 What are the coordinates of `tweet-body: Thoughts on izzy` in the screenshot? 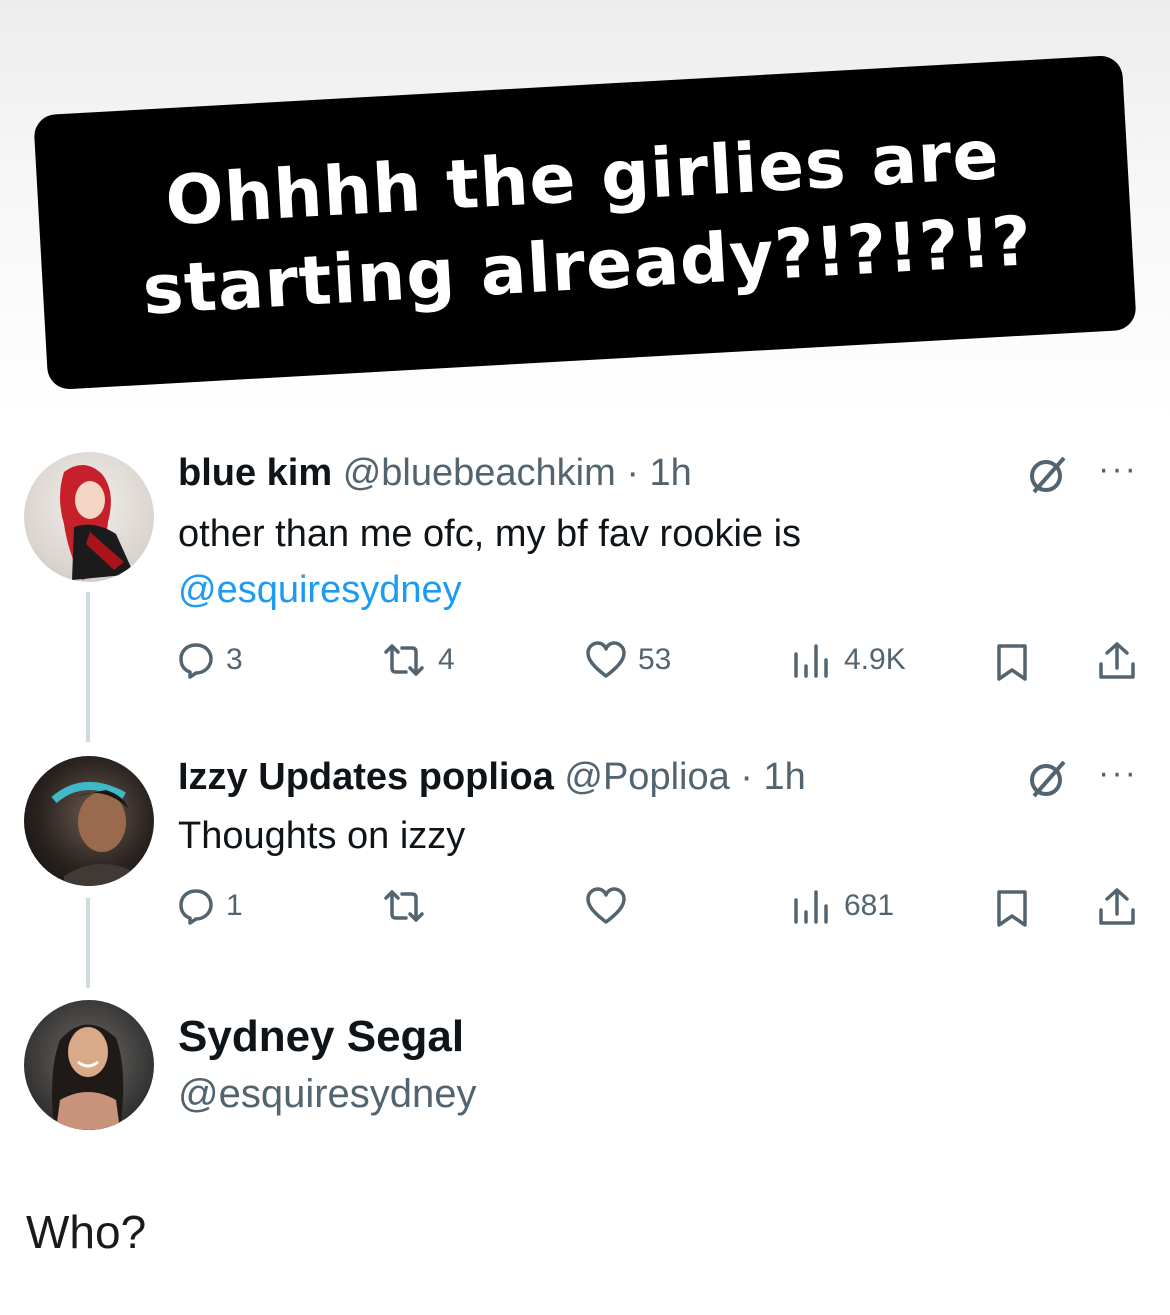 It's located at (322, 836).